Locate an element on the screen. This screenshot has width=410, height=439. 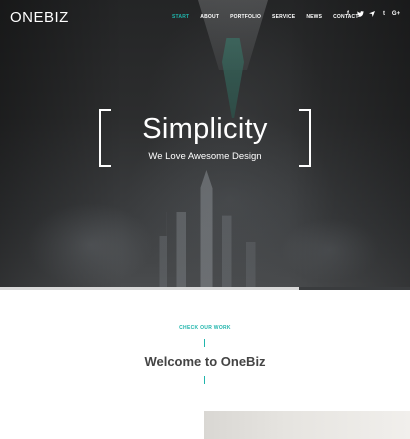
nav-item-service: SERVICE is located at coordinates (283, 17).